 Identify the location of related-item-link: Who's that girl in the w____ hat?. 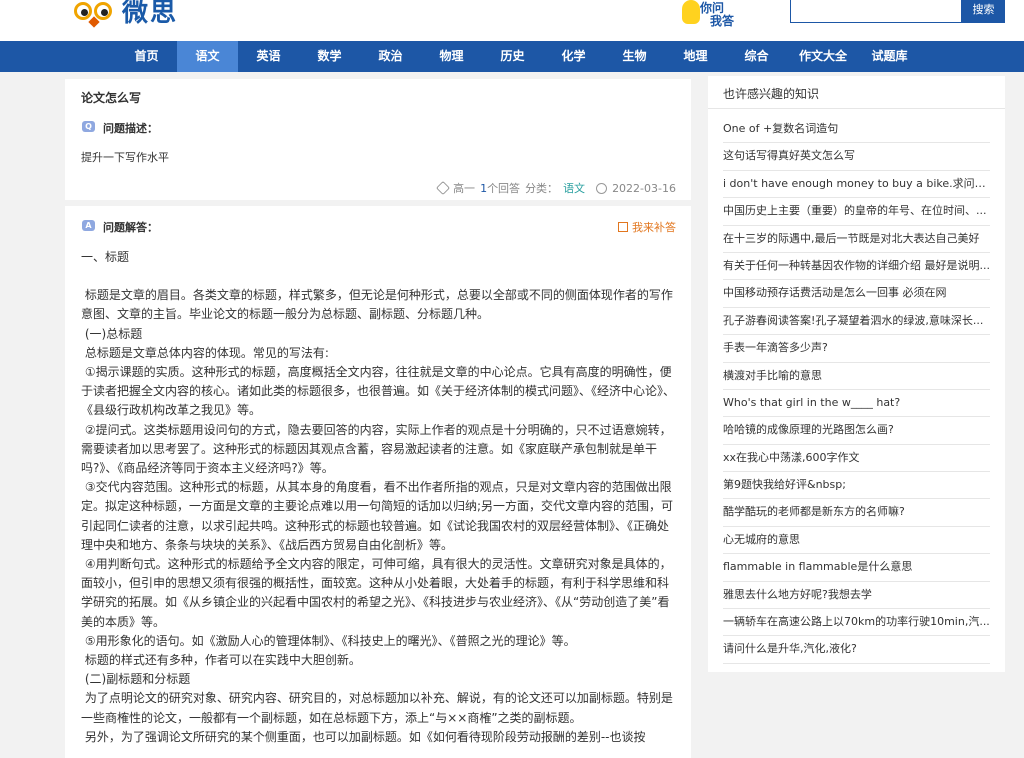
(856, 404).